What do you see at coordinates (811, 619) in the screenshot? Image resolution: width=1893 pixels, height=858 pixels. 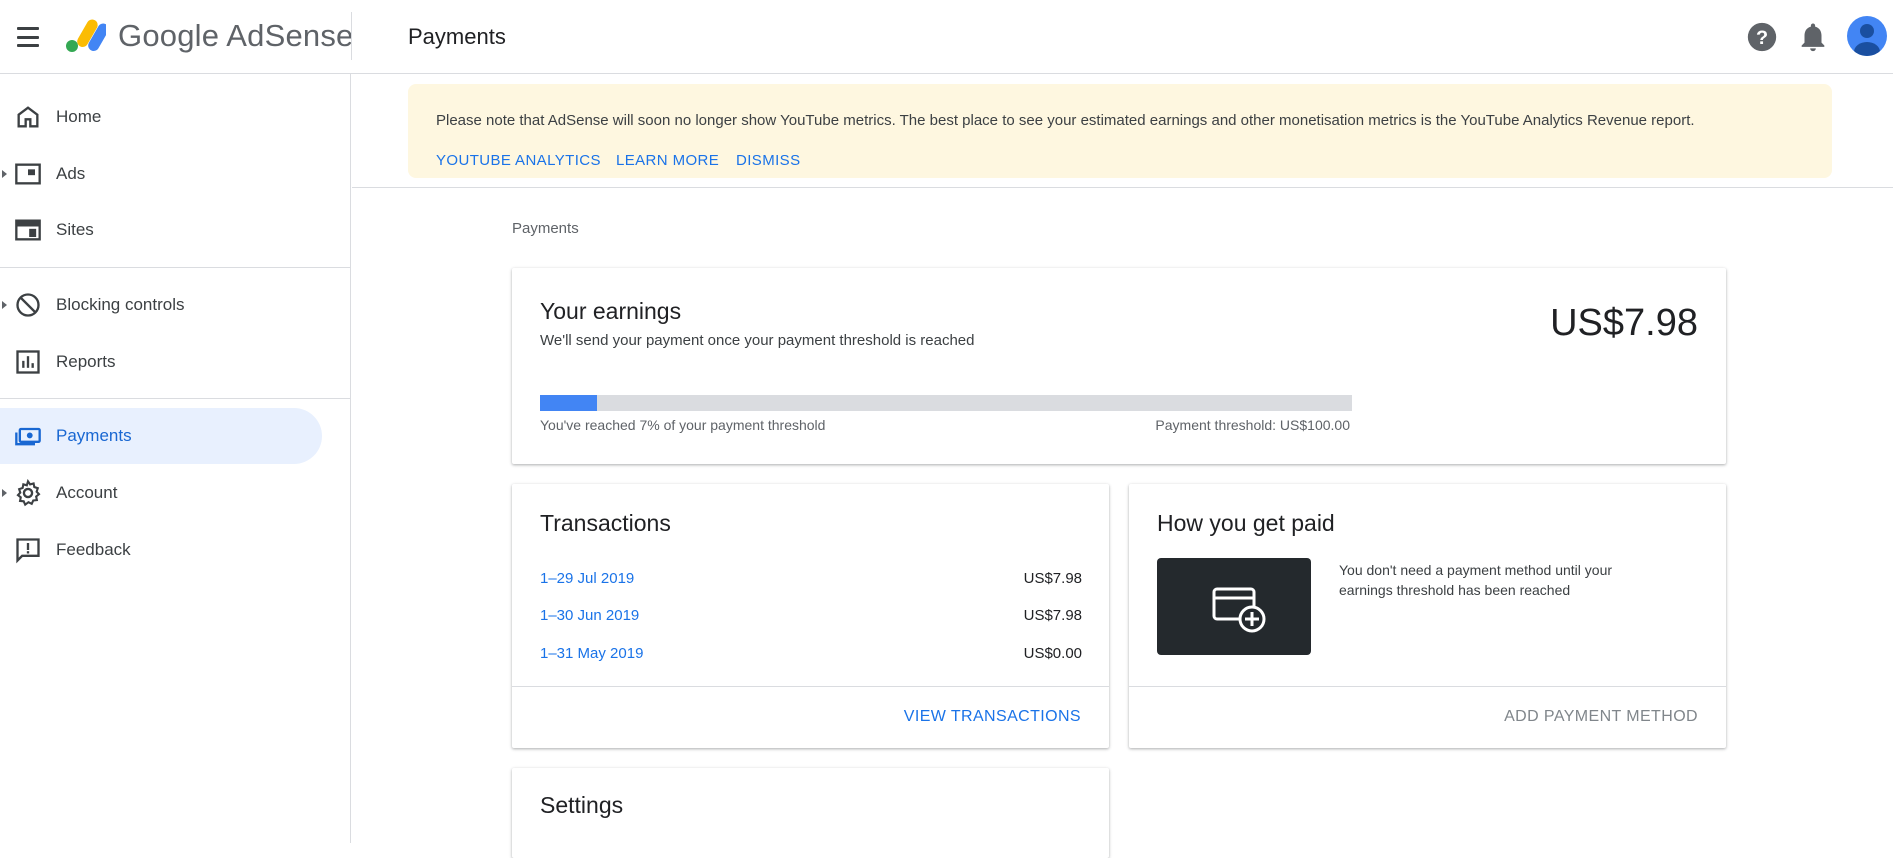 I see `transaction-row: 1–30 Jun 2019 US$7.98` at bounding box center [811, 619].